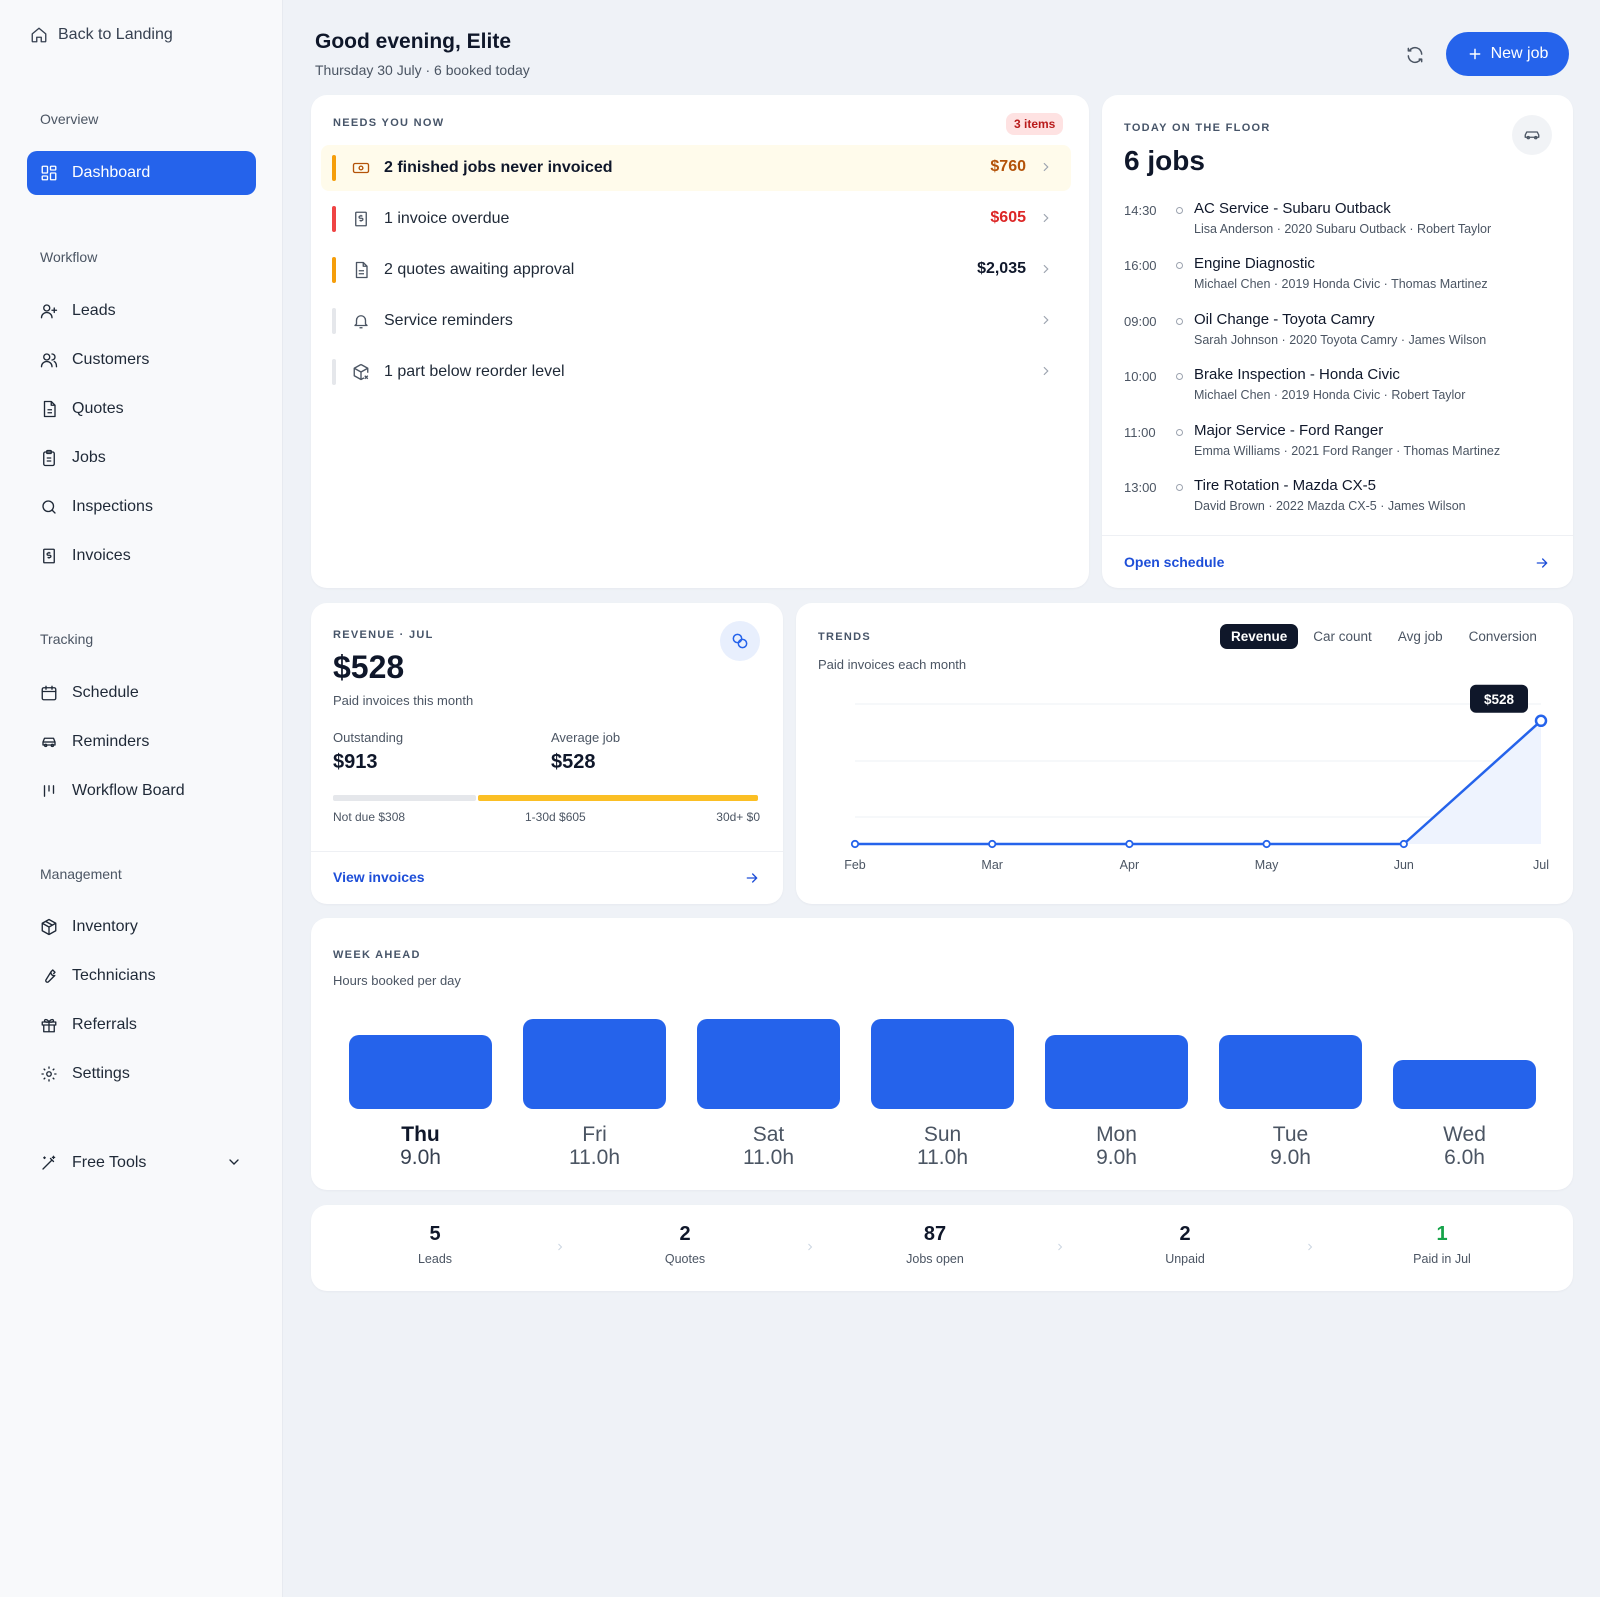  Describe the element at coordinates (1140, 432) in the screenshot. I see `schedule-time: 11:00` at that location.